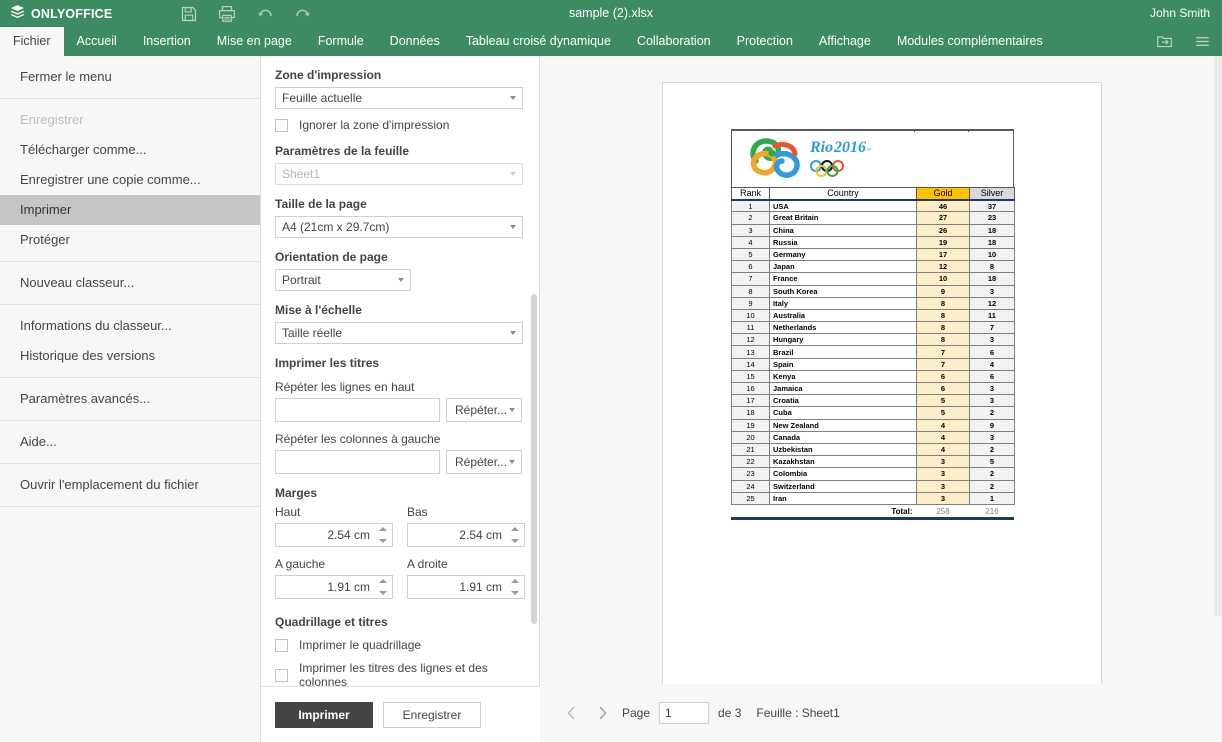 The image size is (1222, 742). I want to click on tab-modules-complementaires: Modules complémentaires, so click(970, 41).